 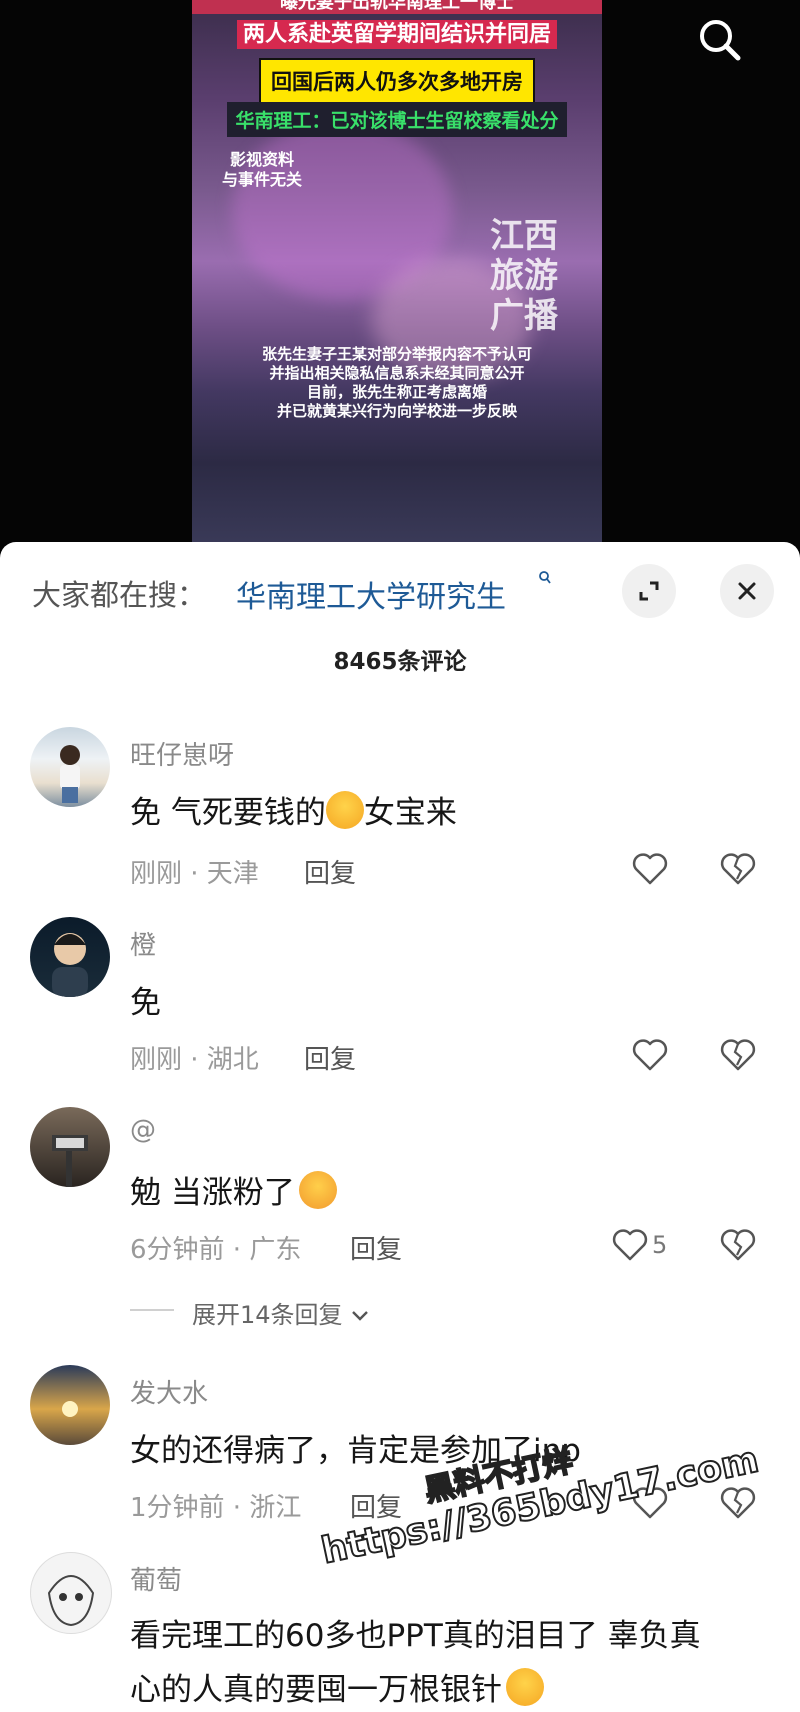 I want to click on like-count: 5, so click(x=660, y=1245).